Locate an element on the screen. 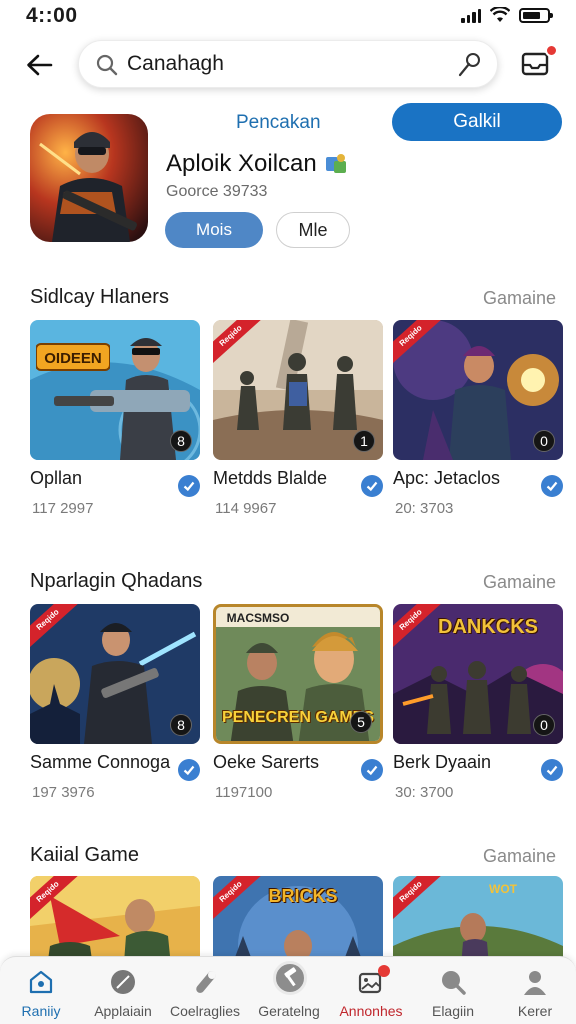 This screenshot has width=576, height=1024. feather-icon is located at coordinates (123, 982).